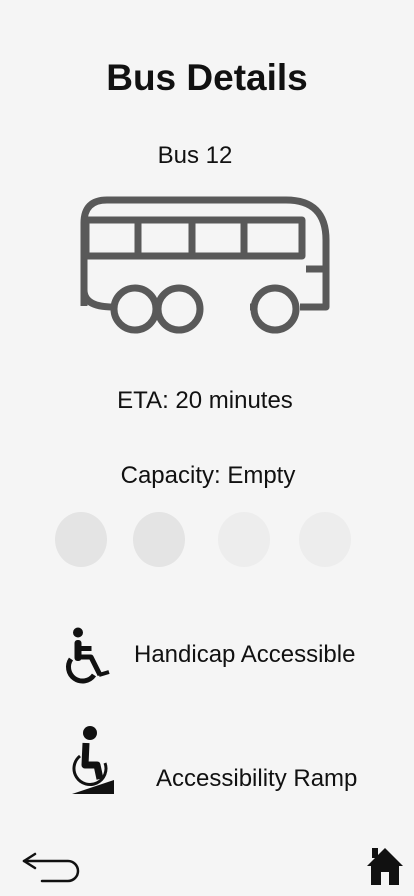  I want to click on bus-name: Bus 12, so click(195, 155).